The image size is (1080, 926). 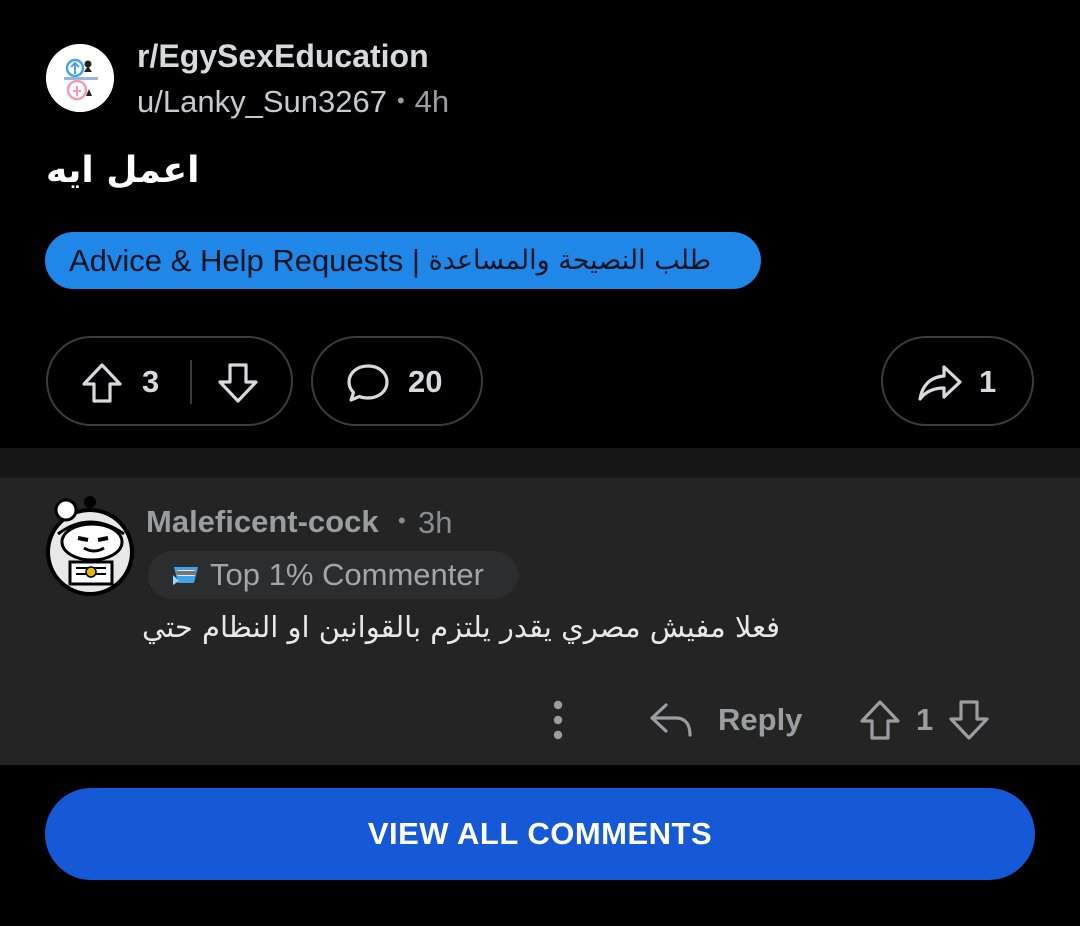 What do you see at coordinates (122, 170) in the screenshot?
I see `post-title: اعمل ايه` at bounding box center [122, 170].